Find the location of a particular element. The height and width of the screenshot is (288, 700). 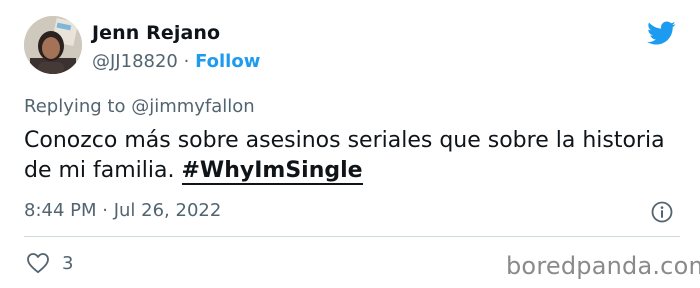

reply-target-link: @jimmyfallon is located at coordinates (193, 106).